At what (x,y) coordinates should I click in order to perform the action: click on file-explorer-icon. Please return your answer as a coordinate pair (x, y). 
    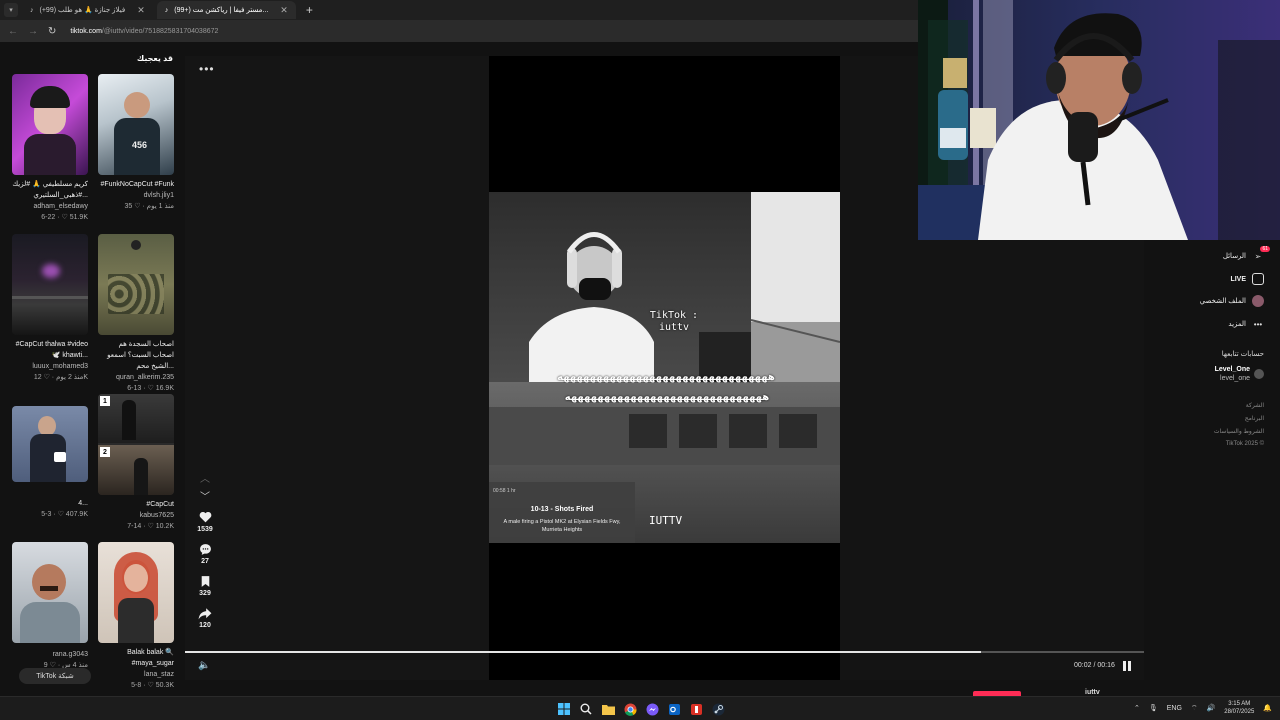
    Looking at the image, I should click on (608, 709).